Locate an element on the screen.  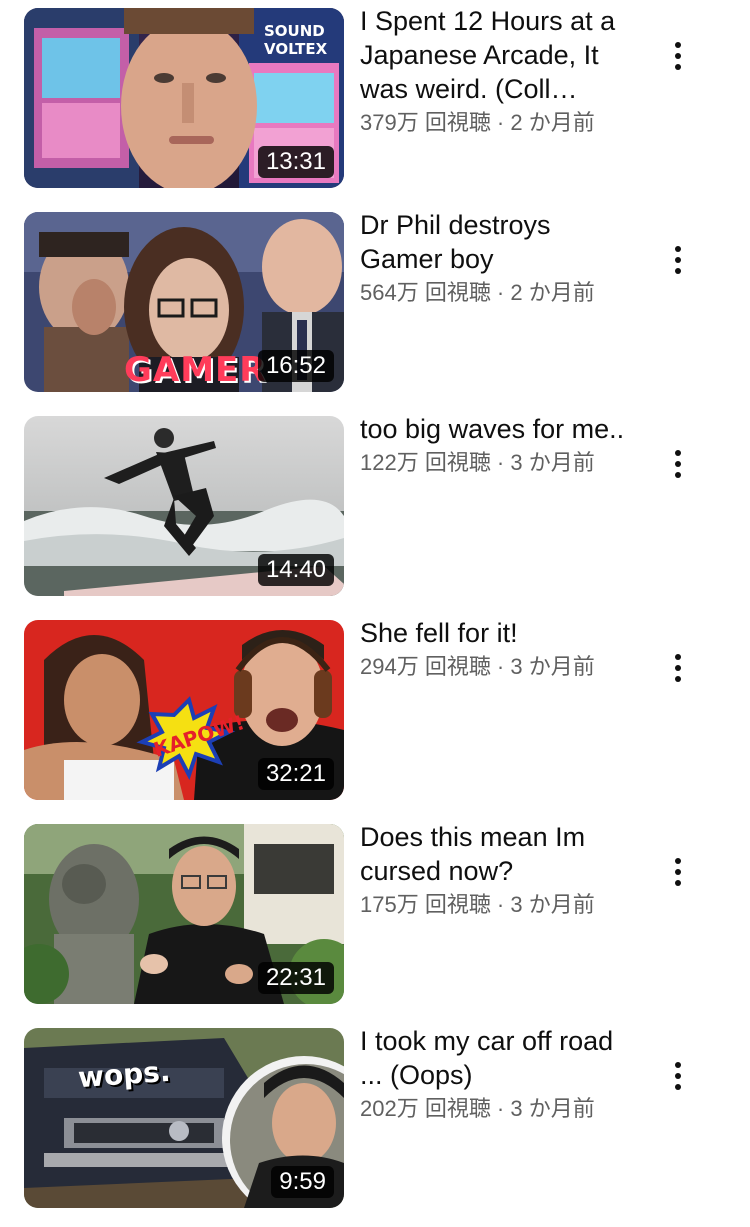
video-thumbnail: KAPOW! 32:21 is located at coordinates (184, 710).